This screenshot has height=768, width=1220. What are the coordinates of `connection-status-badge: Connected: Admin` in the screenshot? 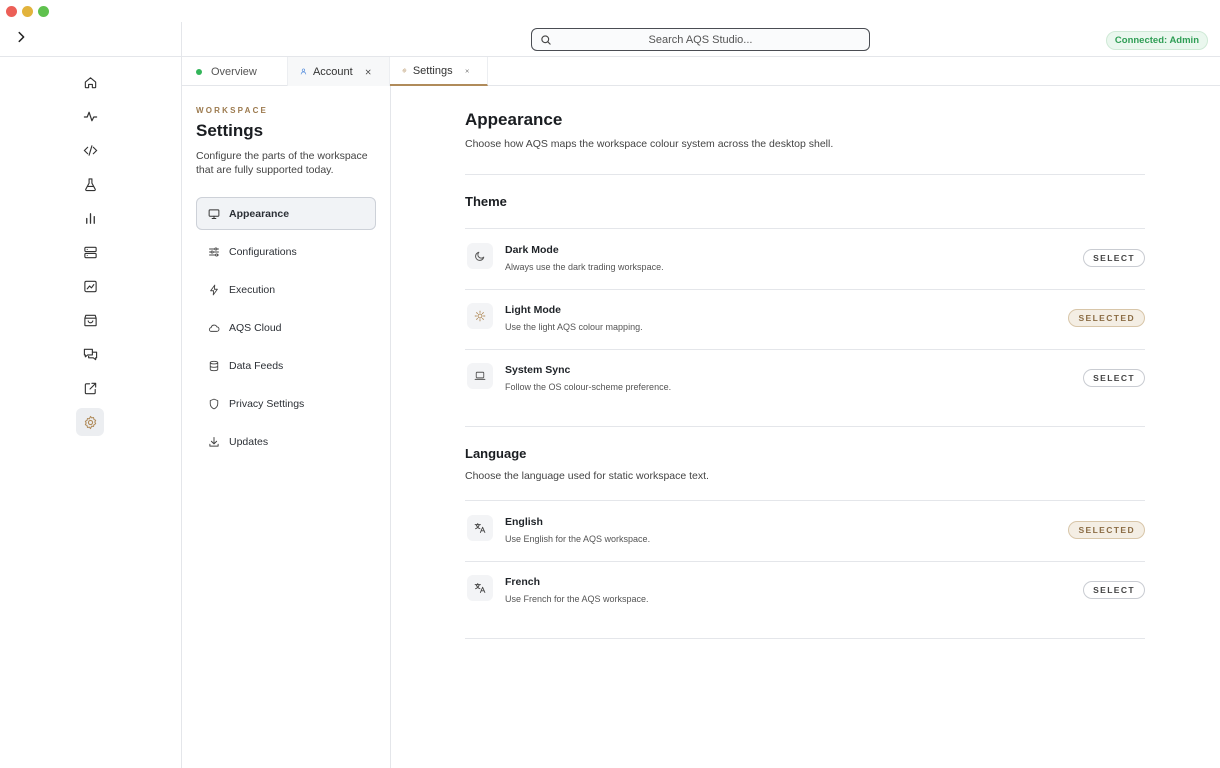 It's located at (1156, 40).